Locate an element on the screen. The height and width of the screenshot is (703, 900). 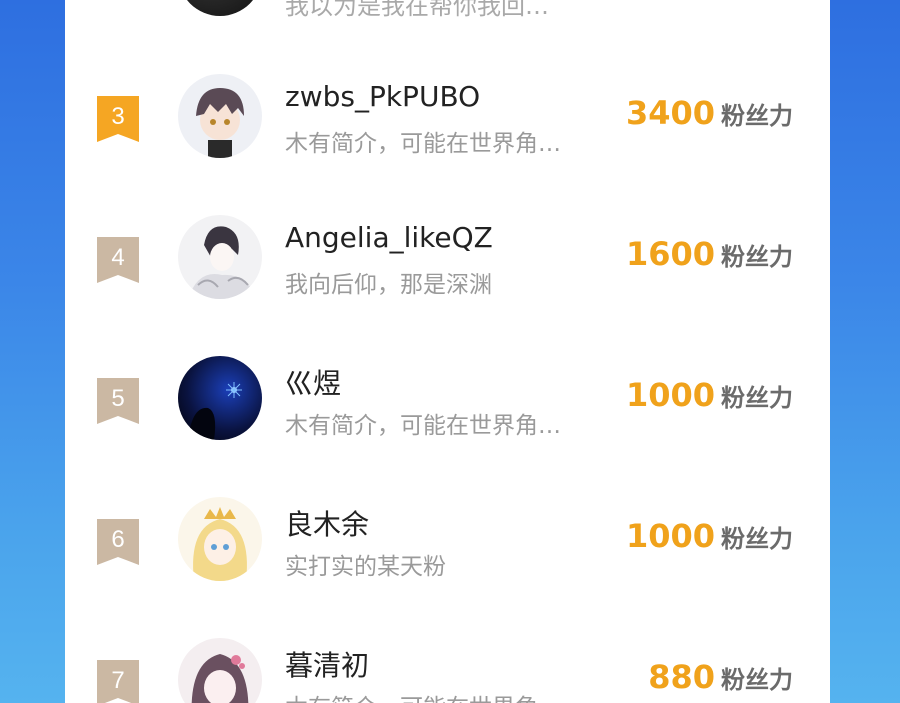
user-name: Angelia_likeQZ is located at coordinates (389, 237).